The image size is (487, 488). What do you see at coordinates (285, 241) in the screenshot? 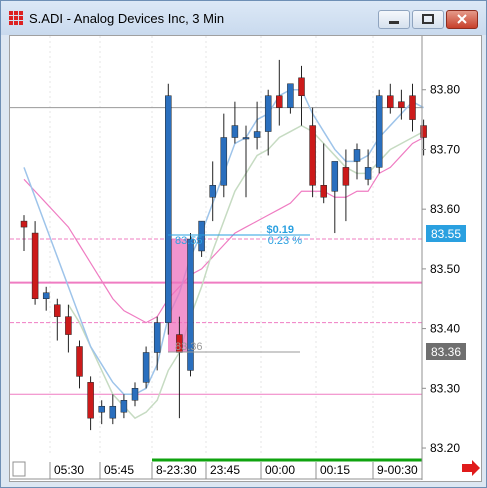
I see `measure-percent: 0.23 %` at bounding box center [285, 241].